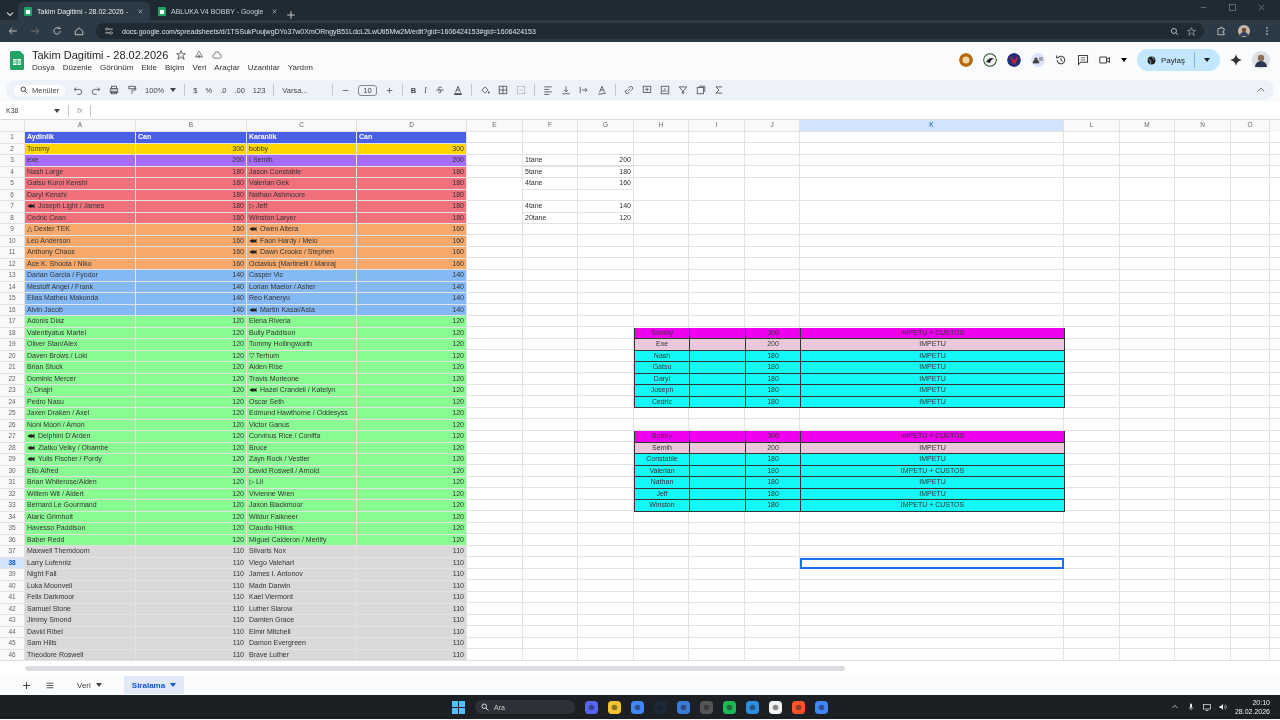  Describe the element at coordinates (1261, 60) in the screenshot. I see `account-avatar` at that location.